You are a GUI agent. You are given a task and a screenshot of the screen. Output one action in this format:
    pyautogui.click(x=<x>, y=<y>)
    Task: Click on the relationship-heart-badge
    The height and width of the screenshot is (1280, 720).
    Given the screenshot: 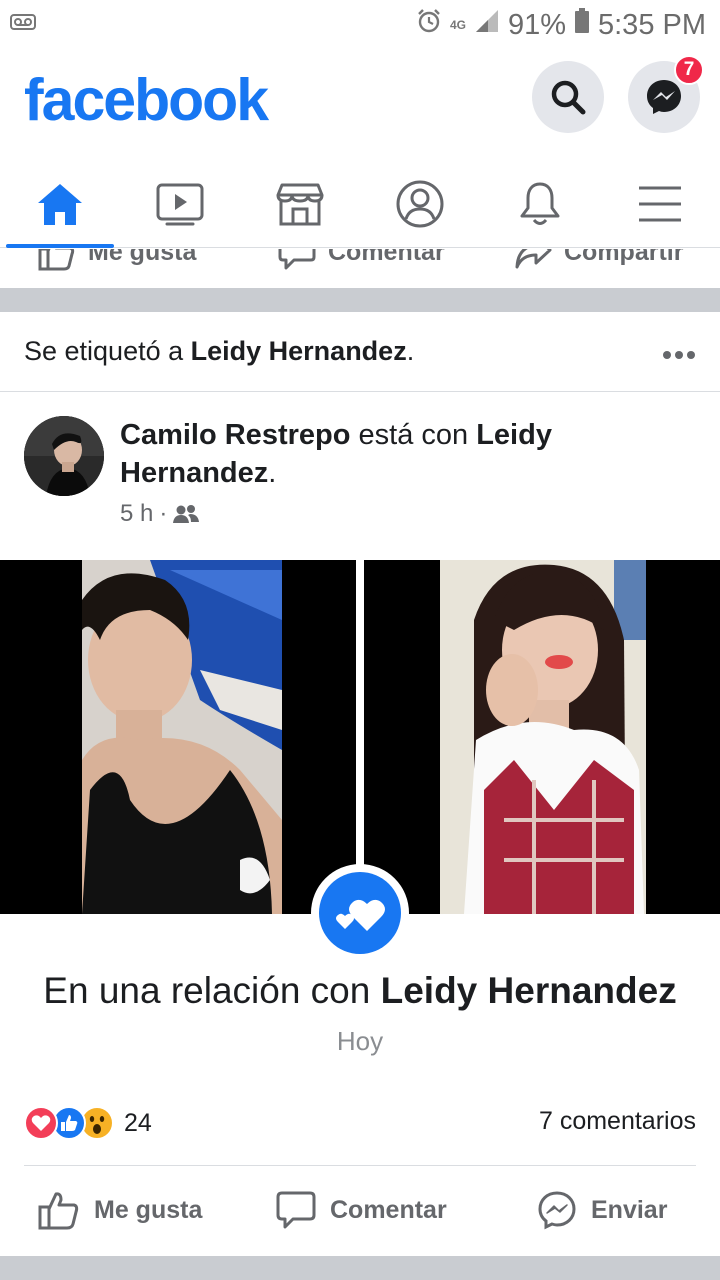 What is the action you would take?
    pyautogui.click(x=360, y=913)
    